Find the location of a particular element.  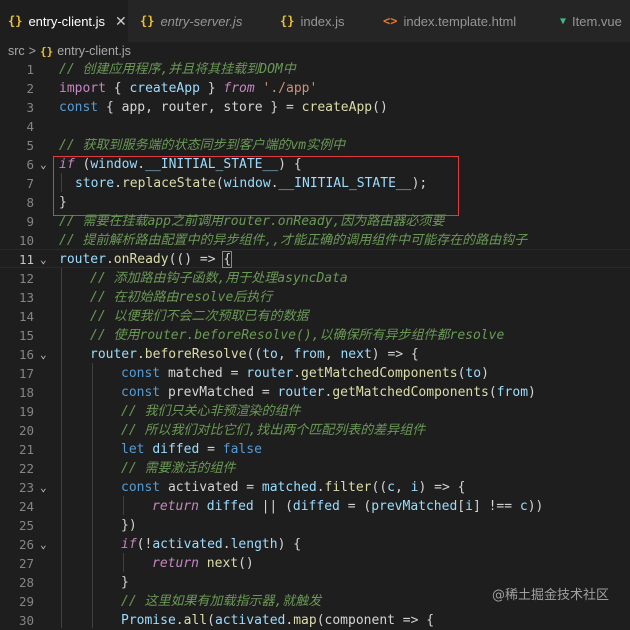

code-line: 22 // 需要激活的组件 is located at coordinates (315, 468).